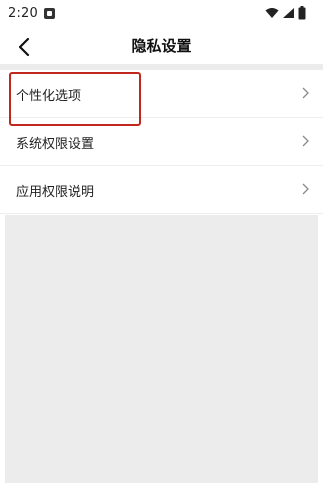  I want to click on notification-icon, so click(49, 13).